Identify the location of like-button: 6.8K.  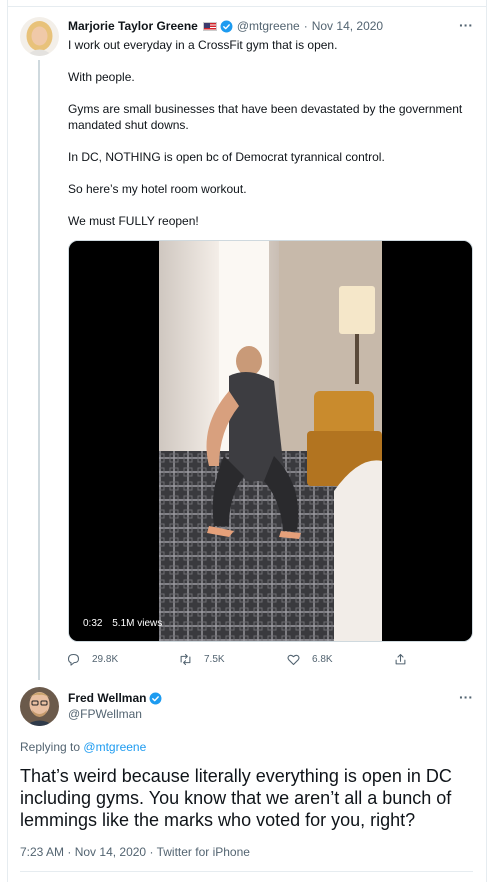
(309, 659).